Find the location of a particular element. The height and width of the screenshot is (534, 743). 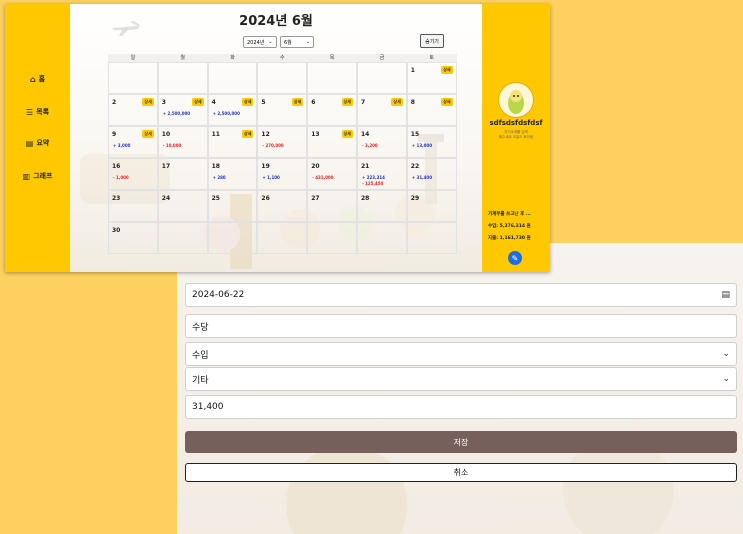

sidebar-item-summary: ▤ 요약 is located at coordinates (37, 143).